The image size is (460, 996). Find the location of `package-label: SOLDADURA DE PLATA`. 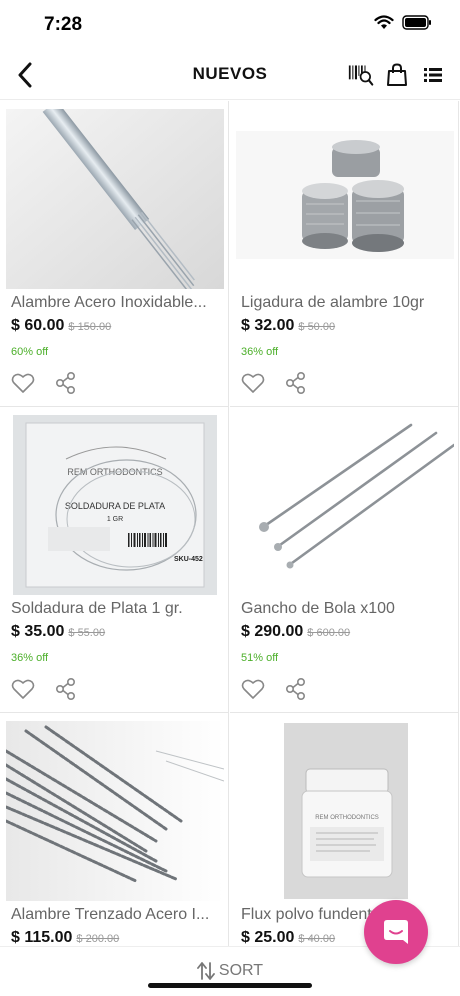

package-label: SOLDADURA DE PLATA is located at coordinates (115, 506).